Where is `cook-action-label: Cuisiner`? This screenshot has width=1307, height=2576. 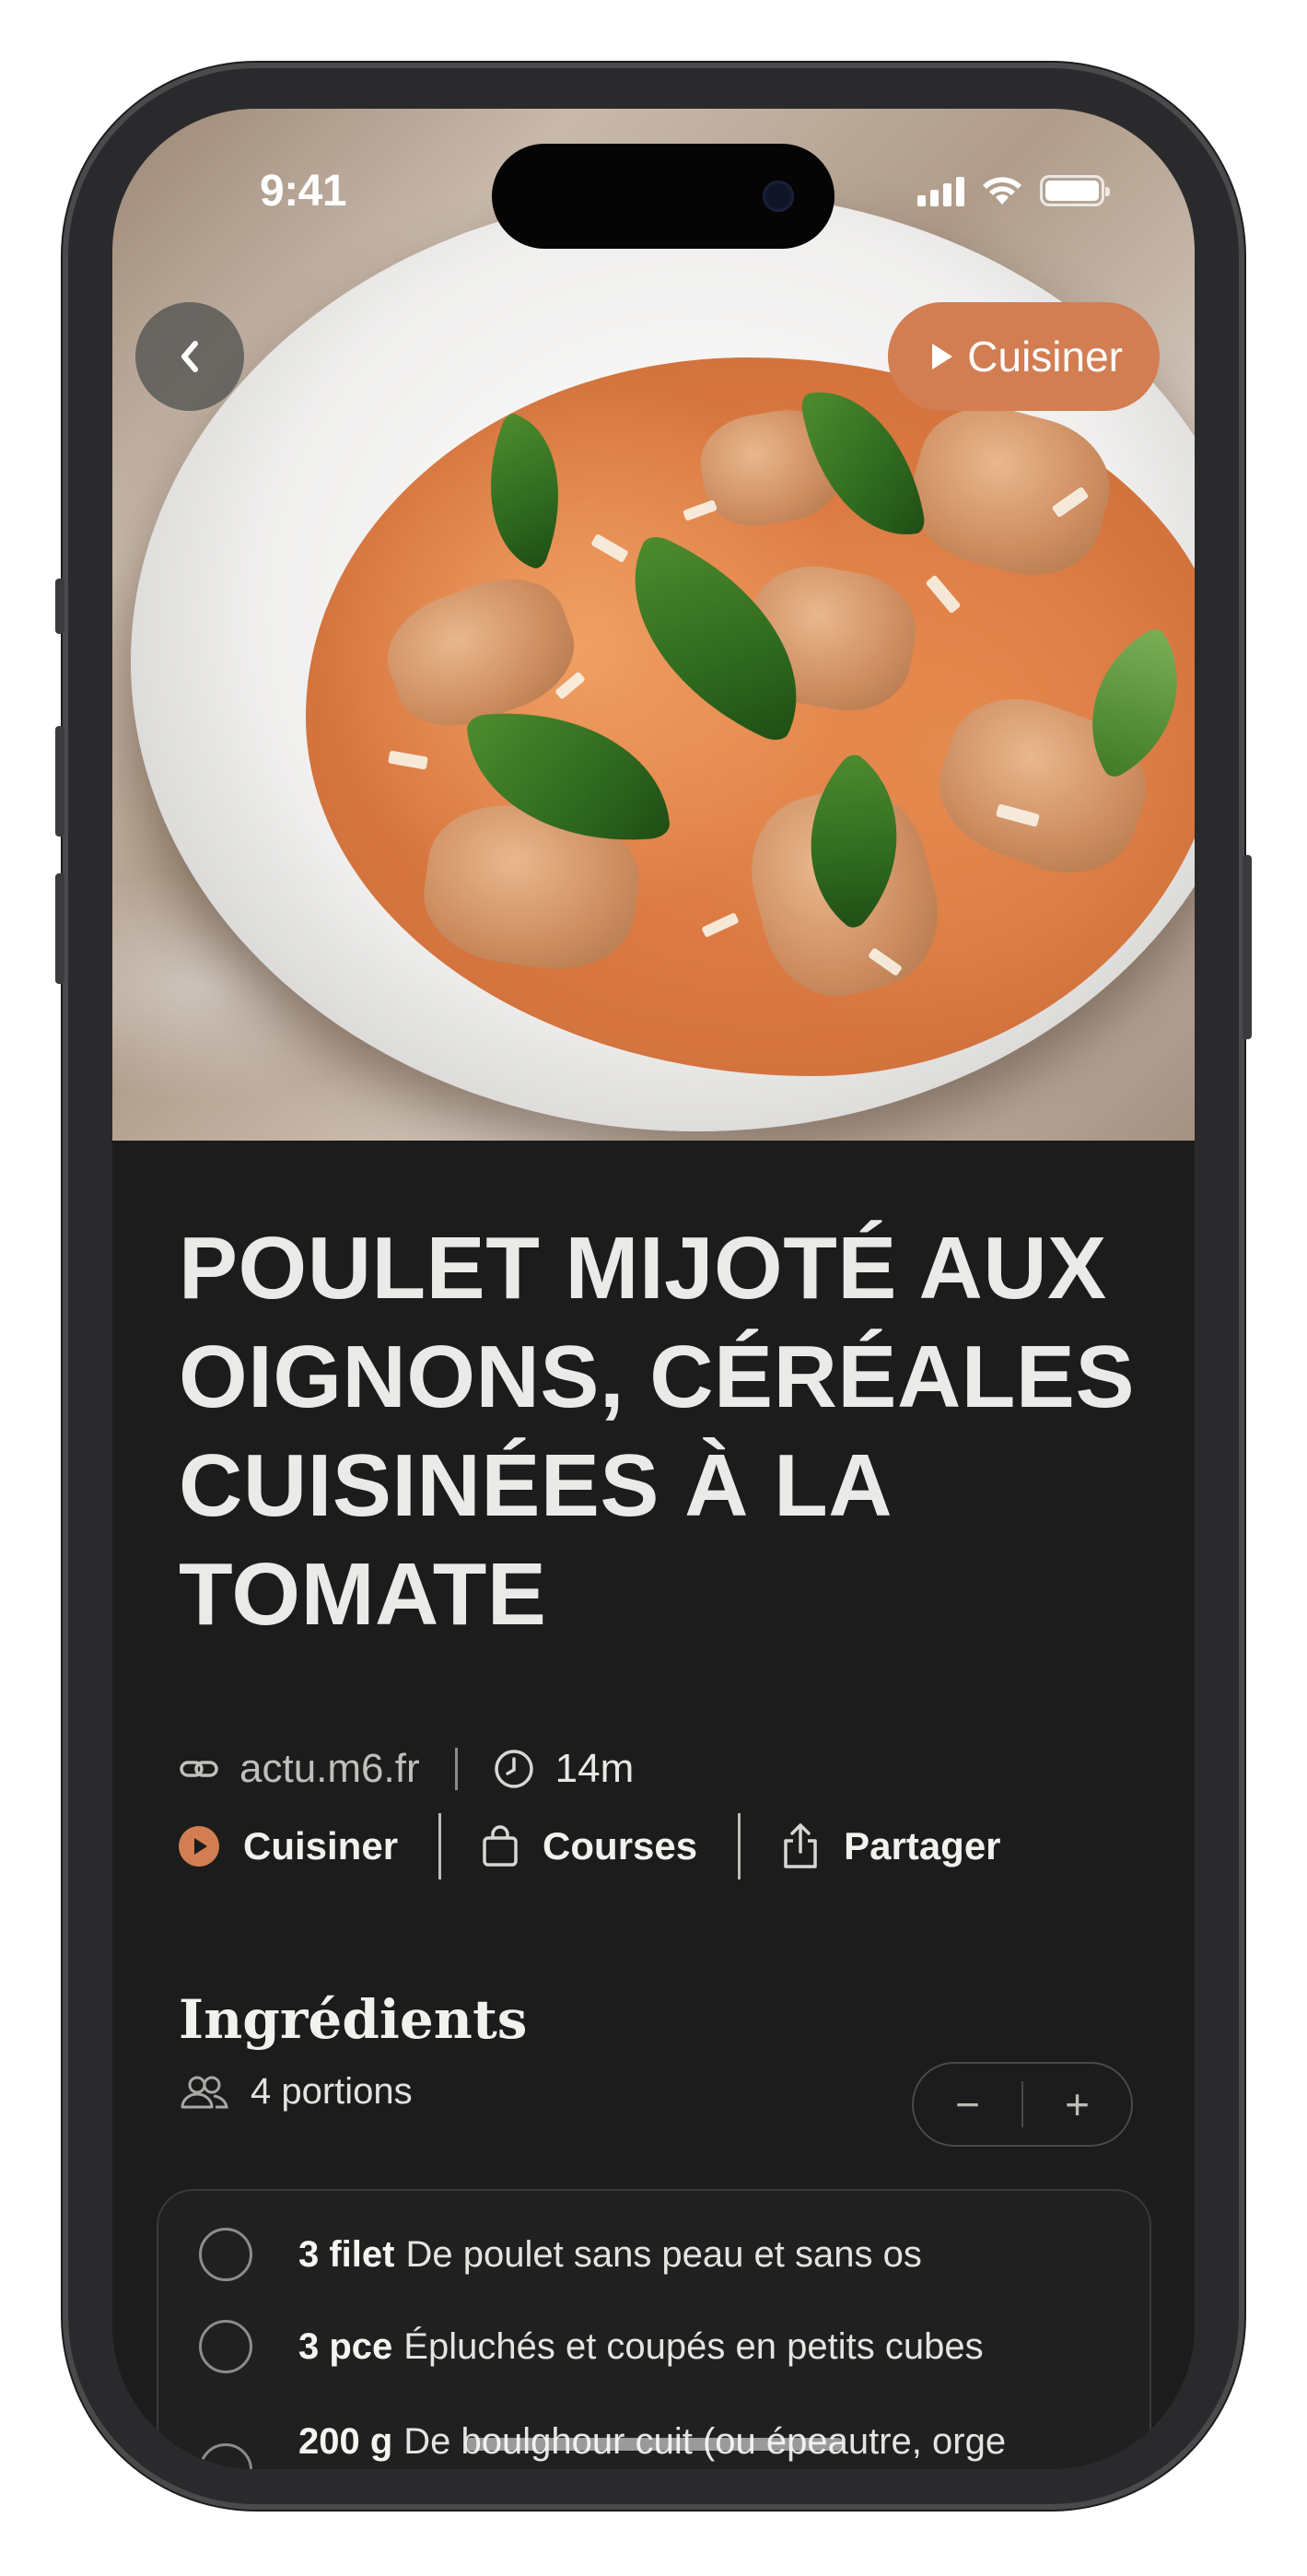 cook-action-label: Cuisiner is located at coordinates (321, 1846).